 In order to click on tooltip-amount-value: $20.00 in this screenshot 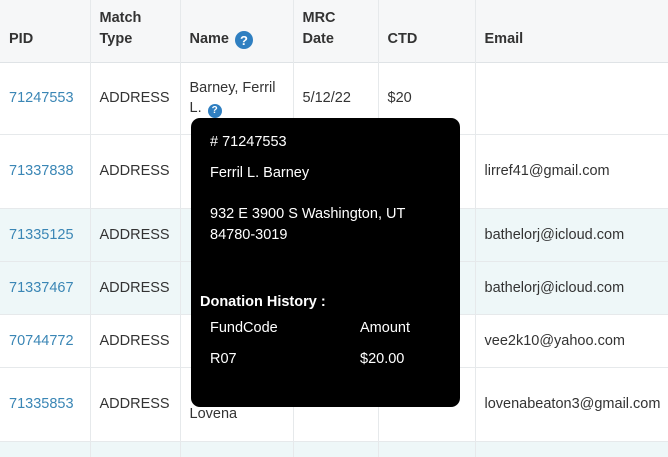, I will do `click(382, 359)`.